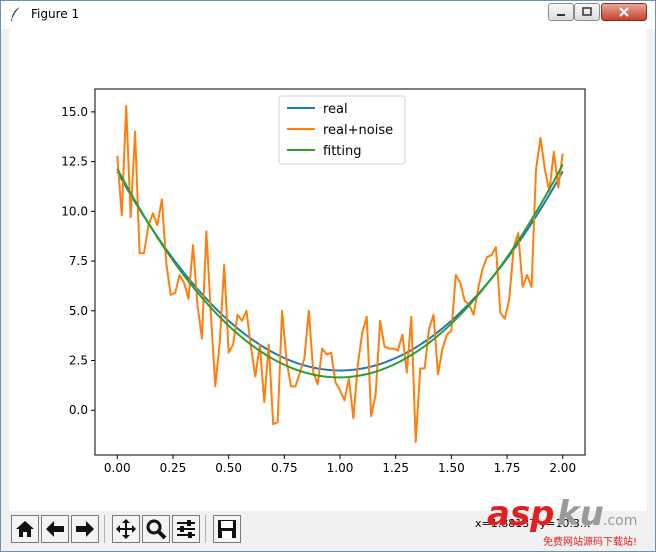  Describe the element at coordinates (335, 109) in the screenshot. I see `legend-label: real` at that location.